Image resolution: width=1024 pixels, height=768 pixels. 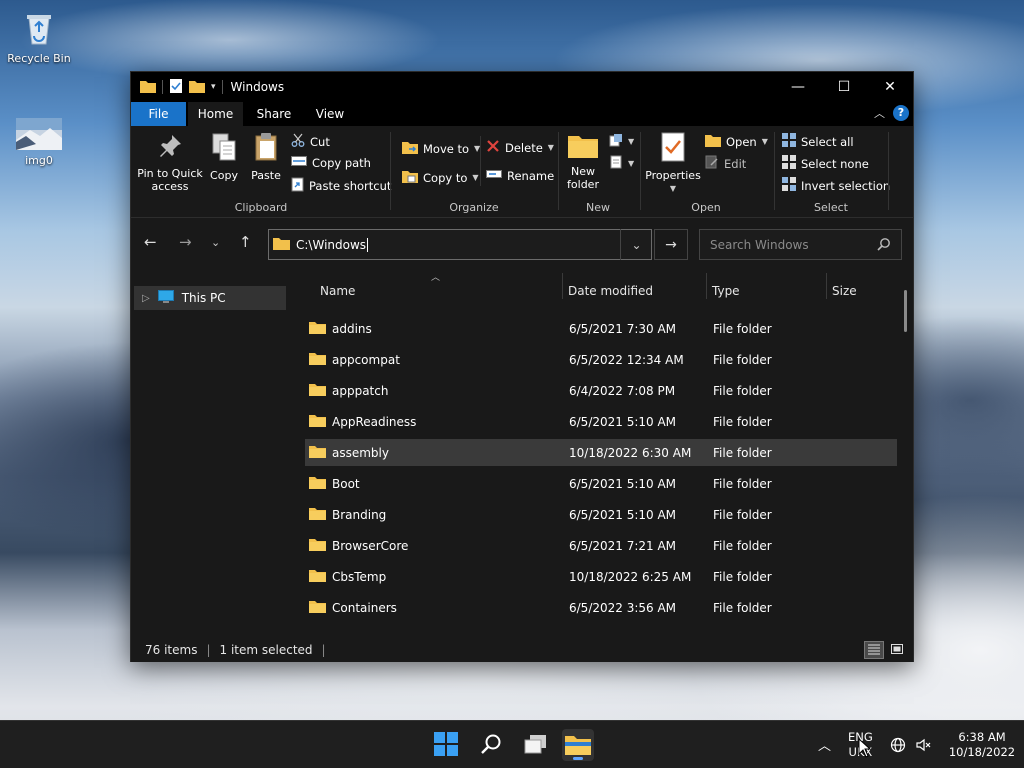 I want to click on this-pc-icon, so click(x=165, y=298).